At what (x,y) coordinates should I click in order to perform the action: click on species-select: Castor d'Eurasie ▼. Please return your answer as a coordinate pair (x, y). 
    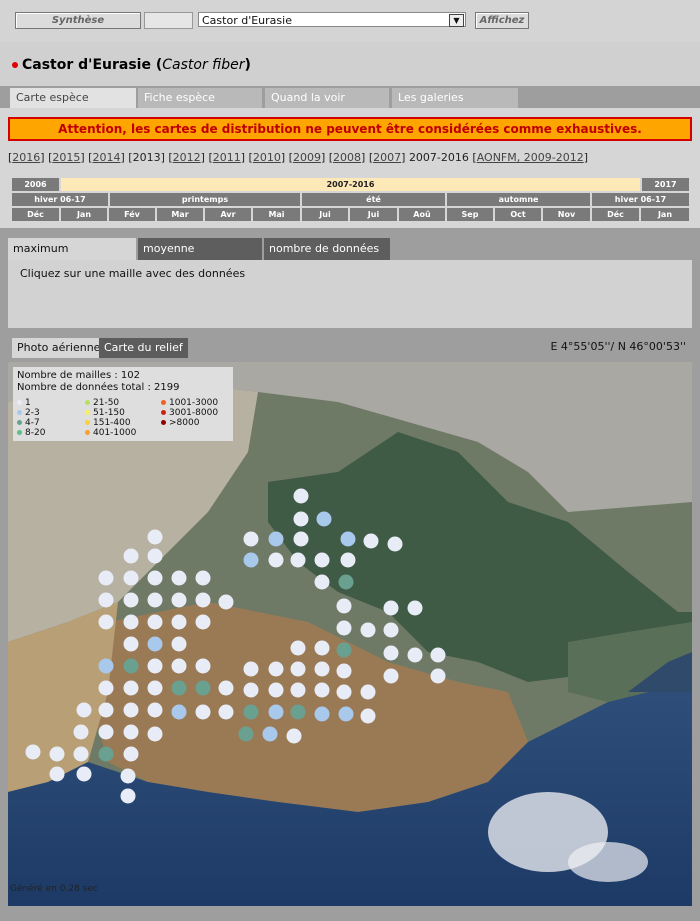
    Looking at the image, I should click on (332, 19).